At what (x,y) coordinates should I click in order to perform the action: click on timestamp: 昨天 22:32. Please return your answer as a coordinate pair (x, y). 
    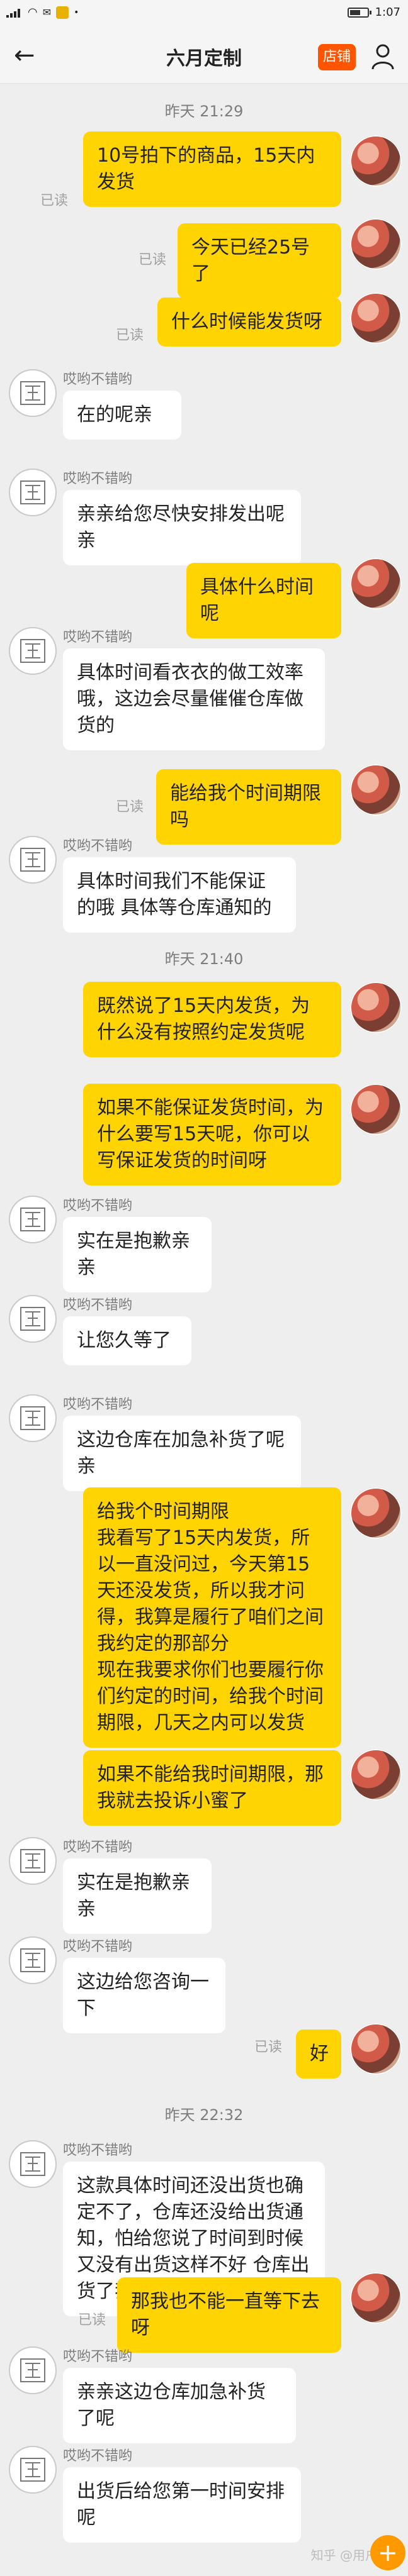
    Looking at the image, I should click on (204, 2115).